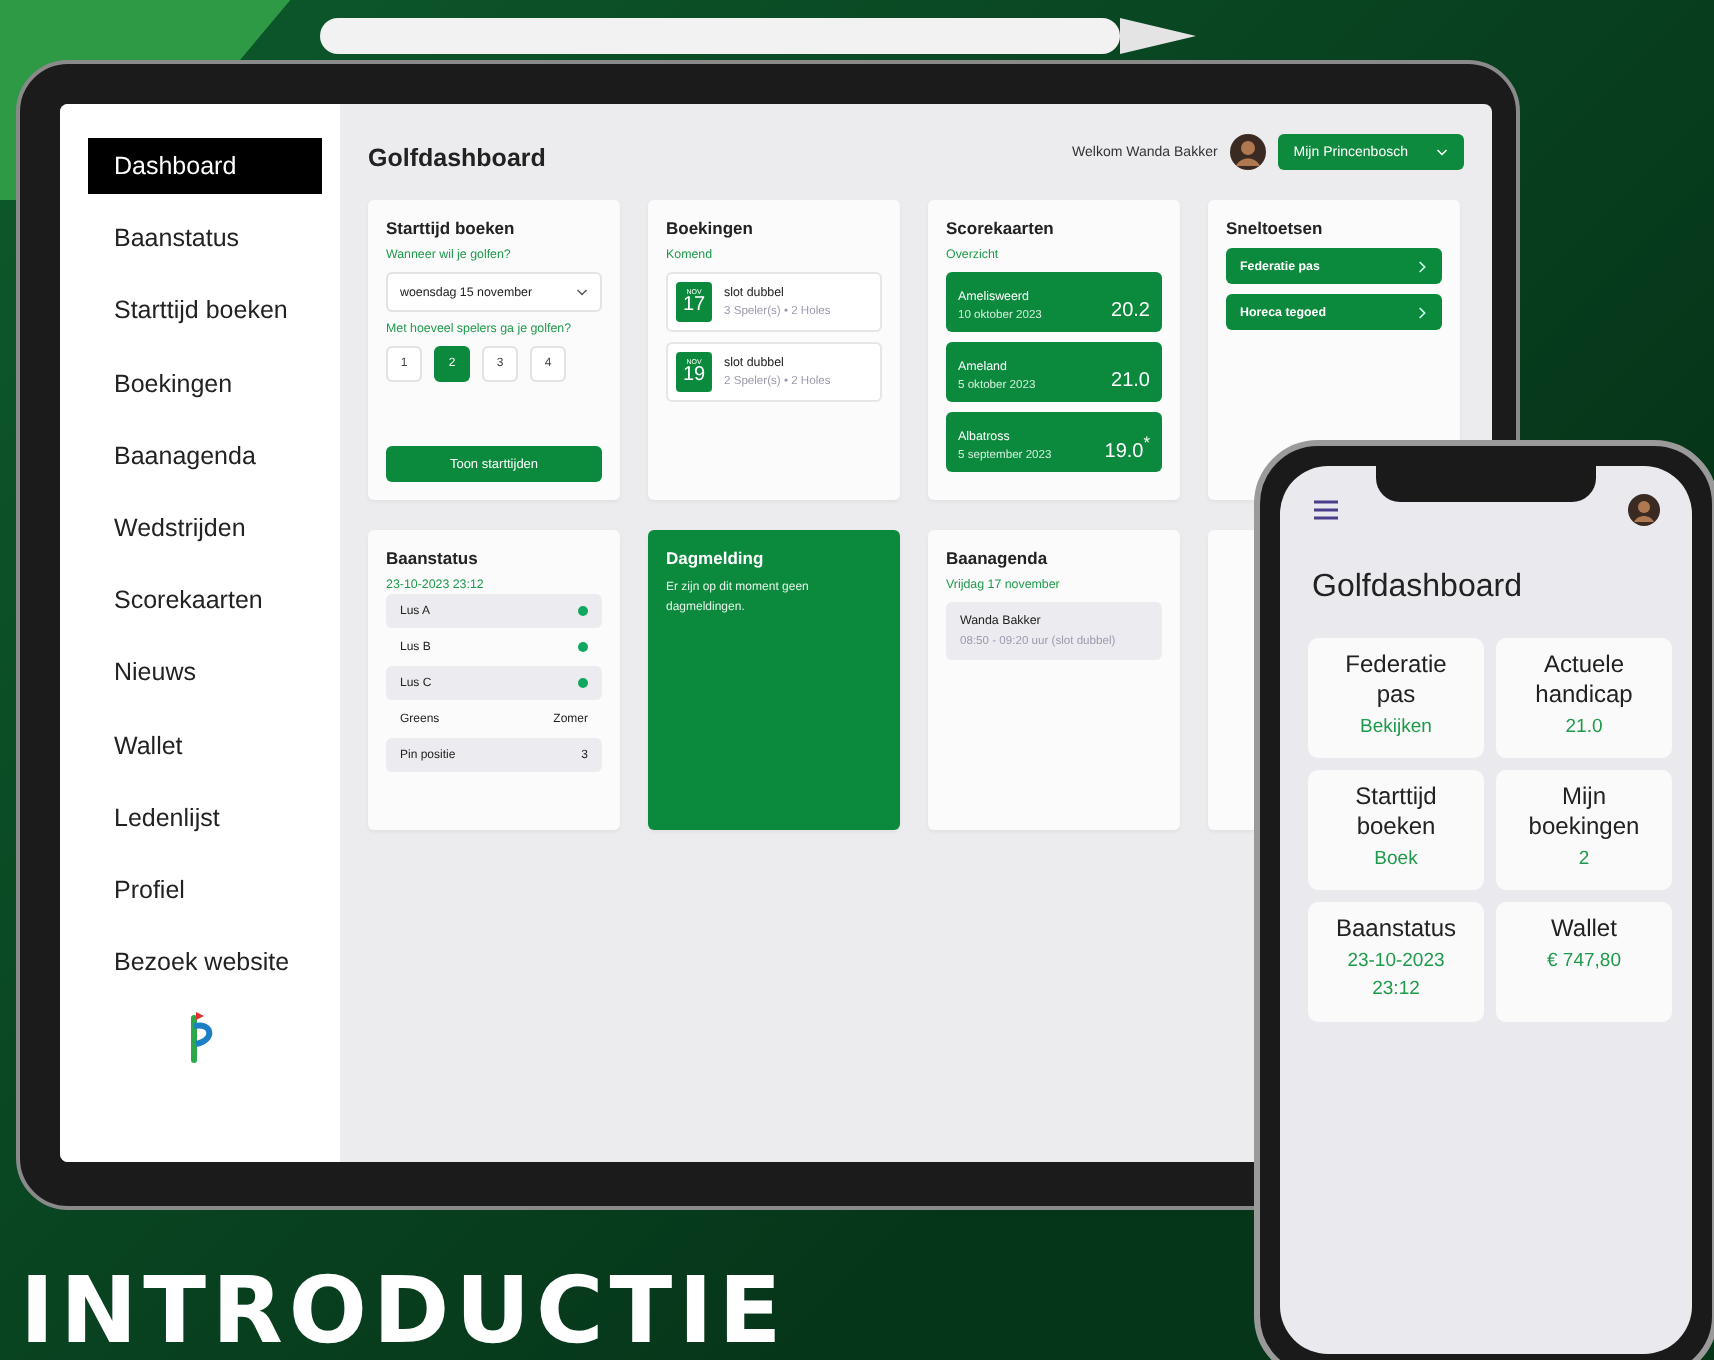 The width and height of the screenshot is (1714, 1360). Describe the element at coordinates (1396, 727) in the screenshot. I see `tile-value: Bekijken` at that location.